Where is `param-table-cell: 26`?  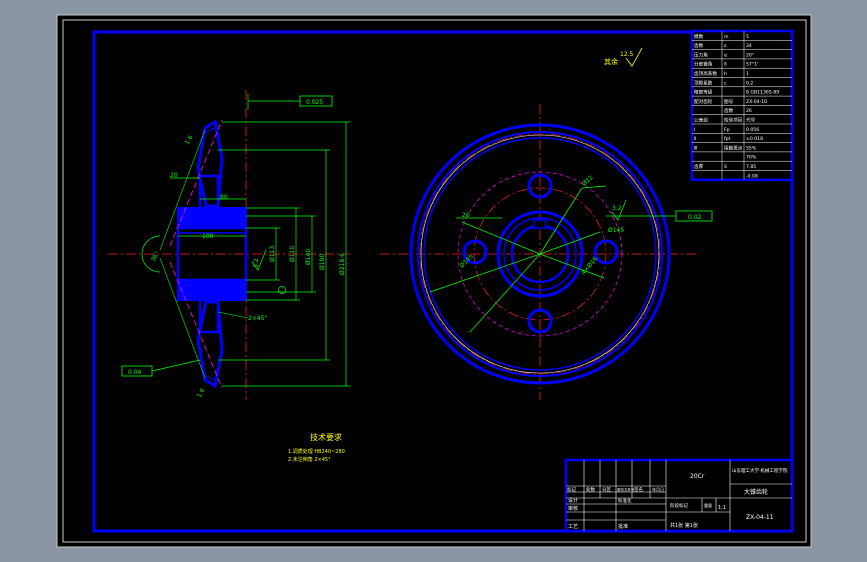
param-table-cell: 26 is located at coordinates (749, 111).